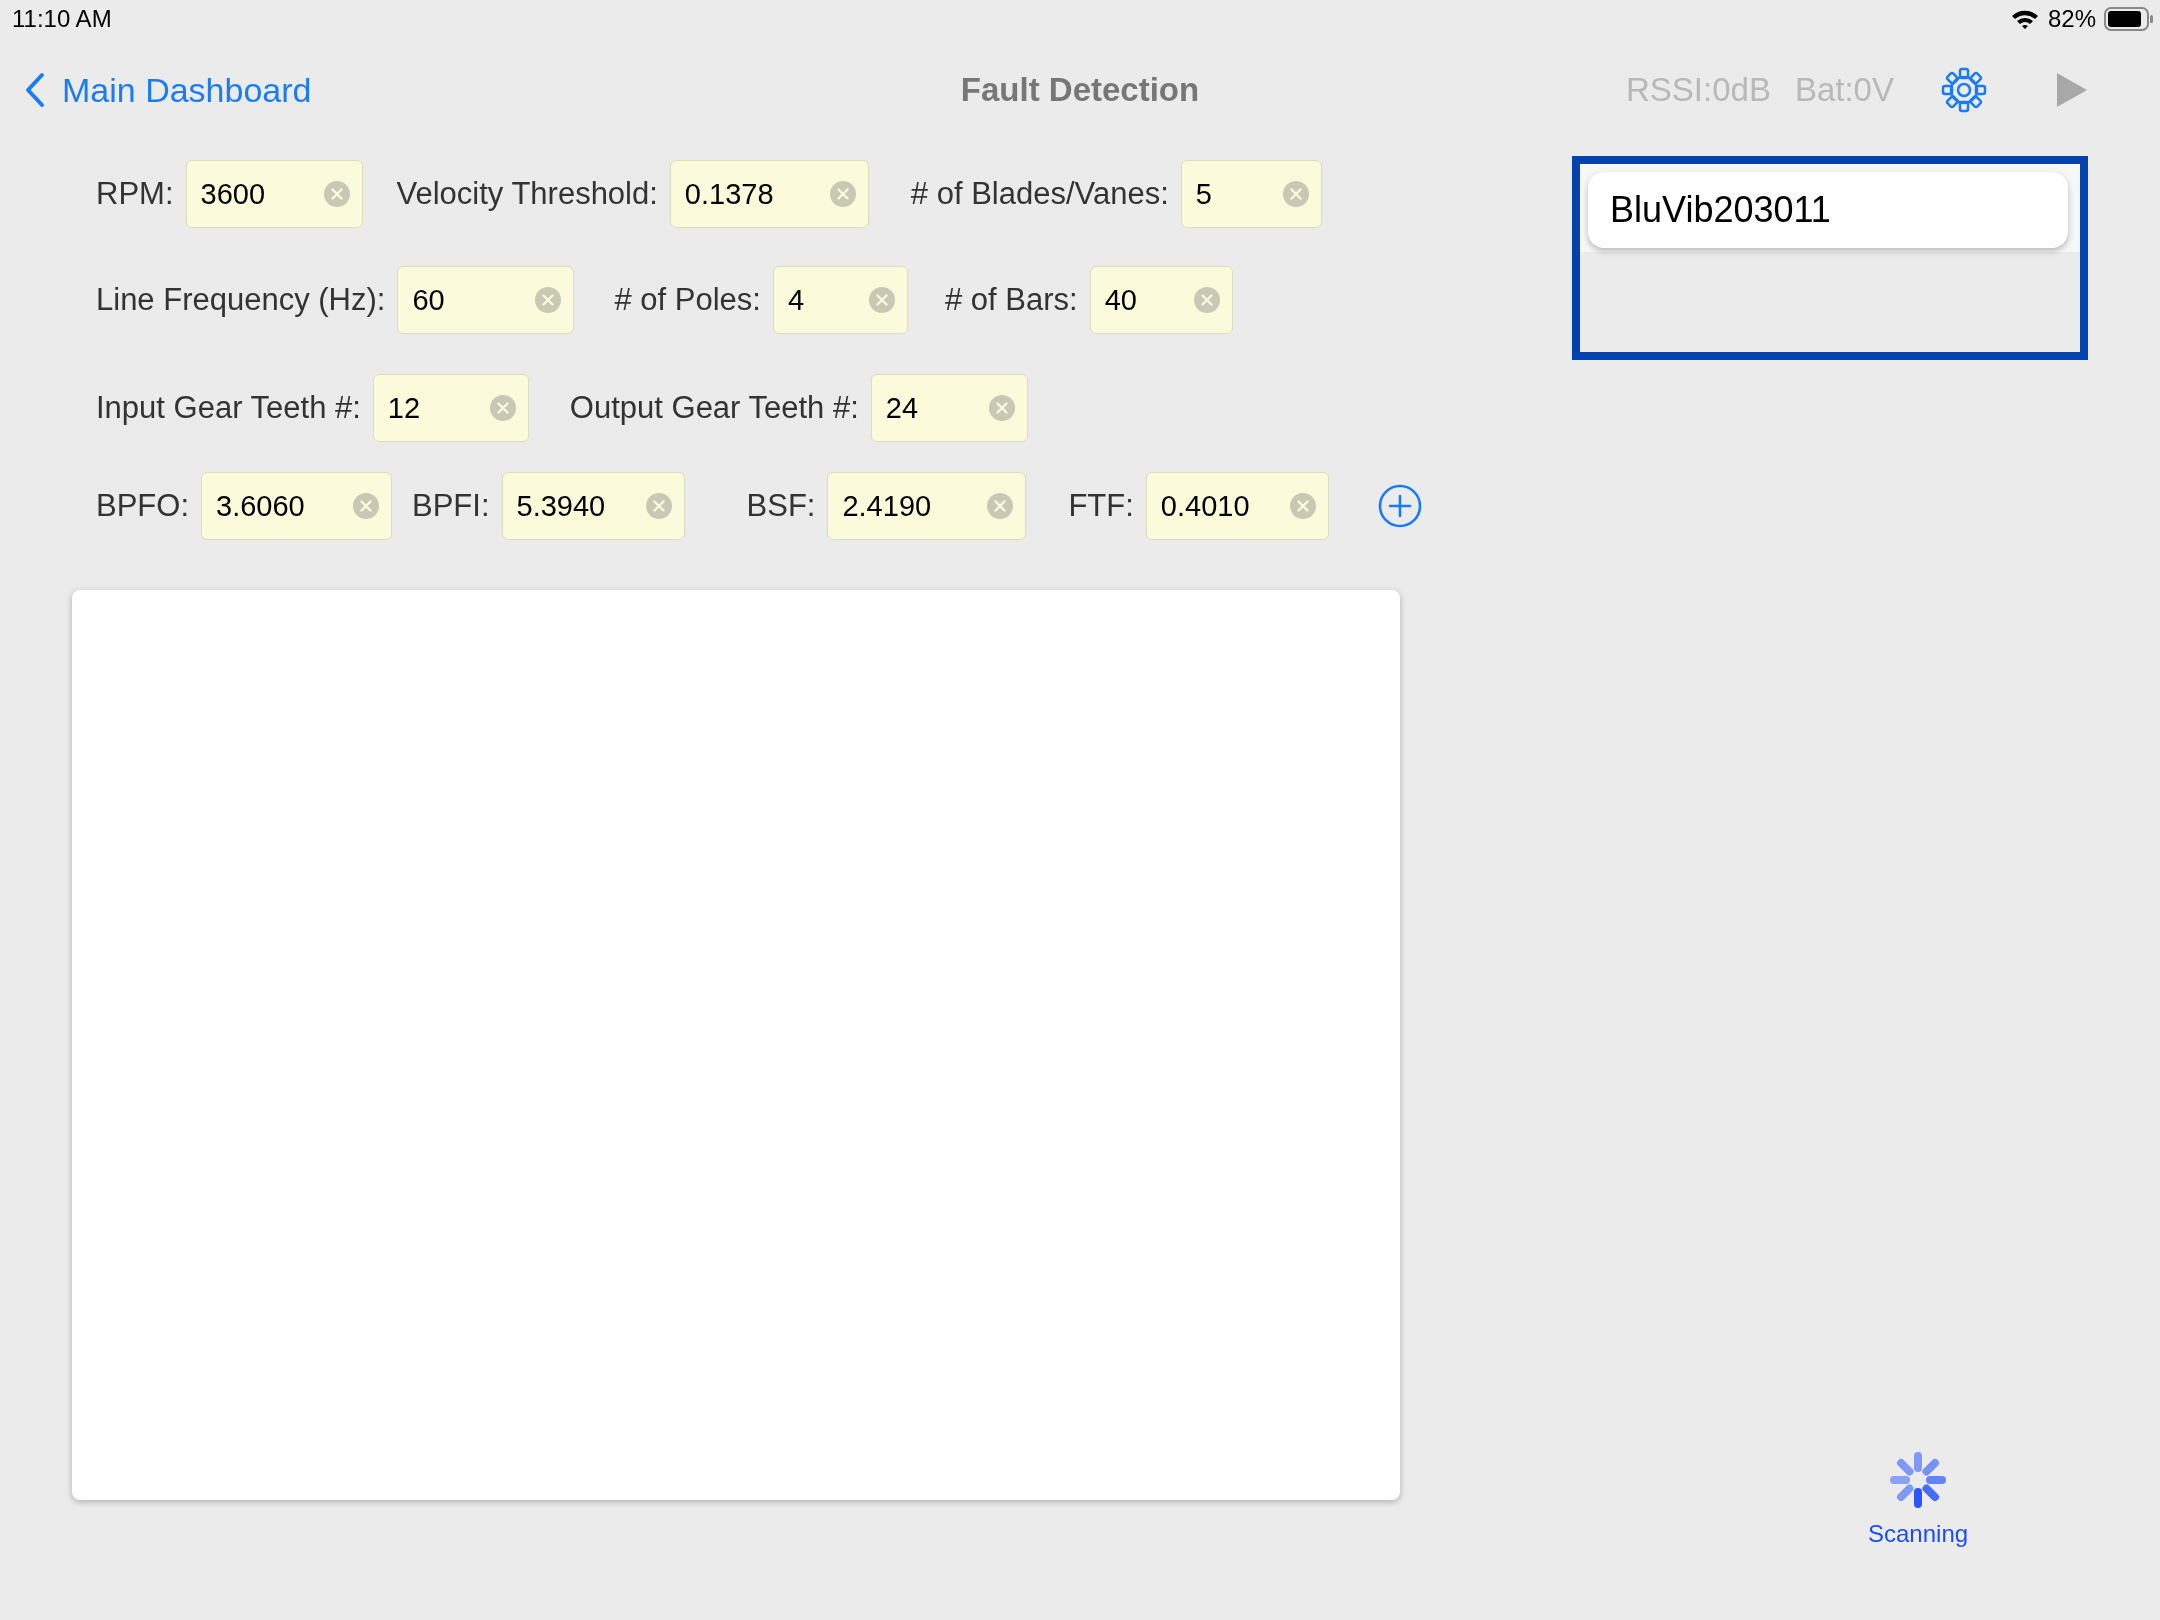  What do you see at coordinates (2071, 19) in the screenshot?
I see `battery-percent: 82%` at bounding box center [2071, 19].